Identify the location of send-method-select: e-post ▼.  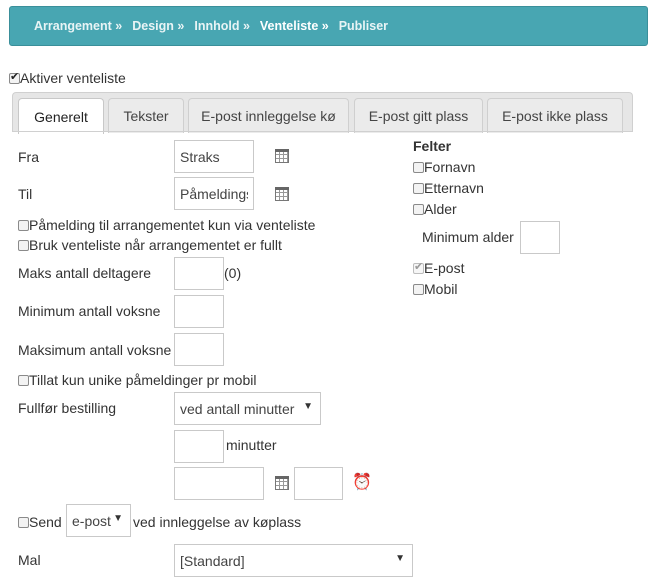
(98, 520).